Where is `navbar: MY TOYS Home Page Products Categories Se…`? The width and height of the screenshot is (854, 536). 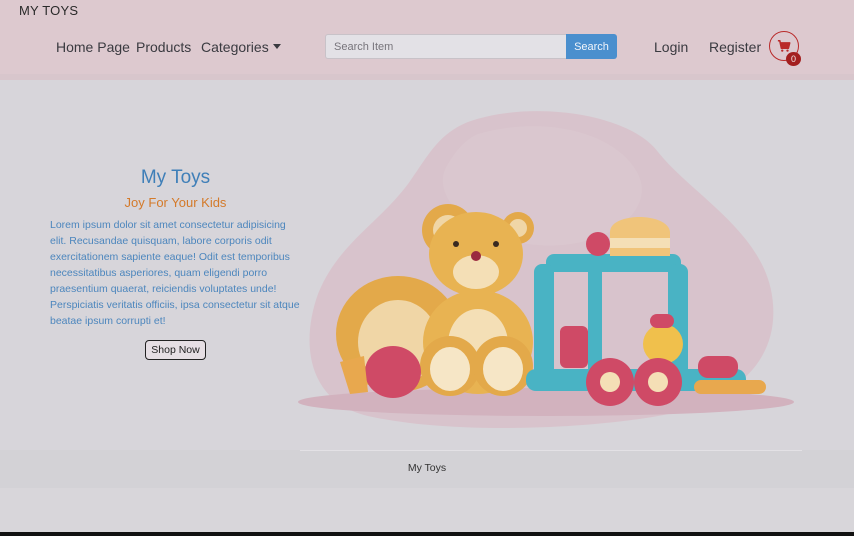
navbar: MY TOYS Home Page Products Categories Se… is located at coordinates (427, 37).